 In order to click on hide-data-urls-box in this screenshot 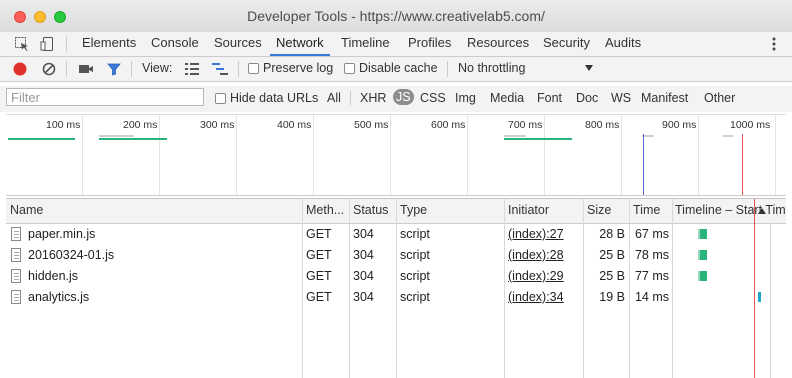, I will do `click(220, 98)`.